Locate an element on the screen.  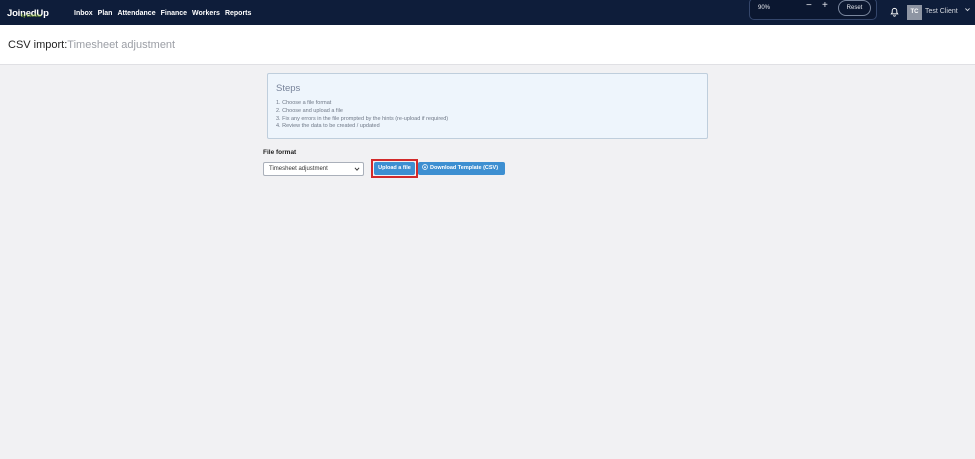
file-format-selected-value: Timesheet adjustment is located at coordinates (298, 169).